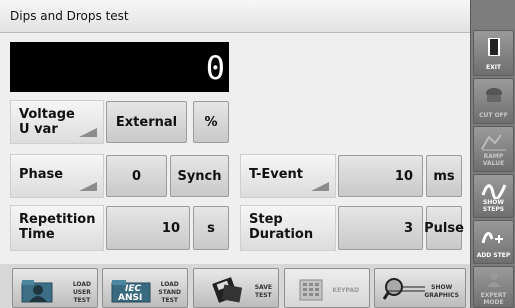 Image resolution: width=515 pixels, height=308 pixels. What do you see at coordinates (444, 228) in the screenshot?
I see `step-pulse-button: Pulse` at bounding box center [444, 228].